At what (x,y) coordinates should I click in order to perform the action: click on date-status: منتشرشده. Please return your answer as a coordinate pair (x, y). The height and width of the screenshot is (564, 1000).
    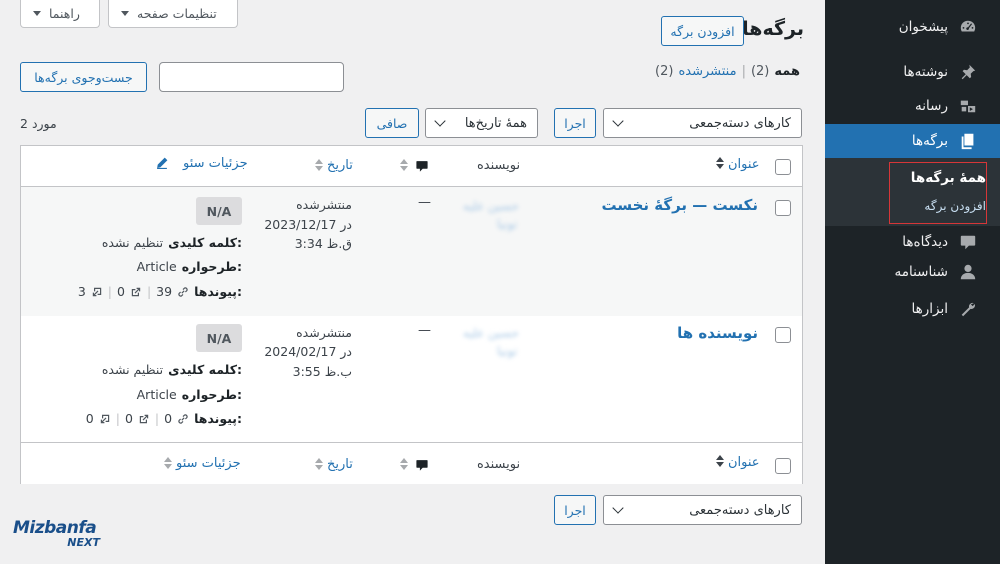
    Looking at the image, I should click on (324, 204).